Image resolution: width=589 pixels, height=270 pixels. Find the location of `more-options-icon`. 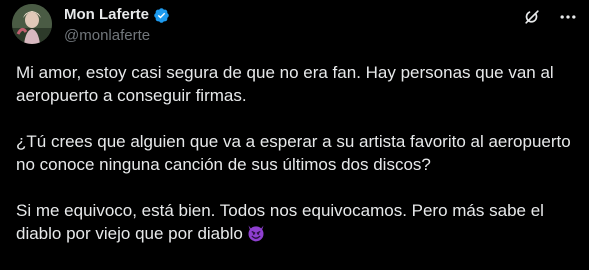

more-options-icon is located at coordinates (568, 17).